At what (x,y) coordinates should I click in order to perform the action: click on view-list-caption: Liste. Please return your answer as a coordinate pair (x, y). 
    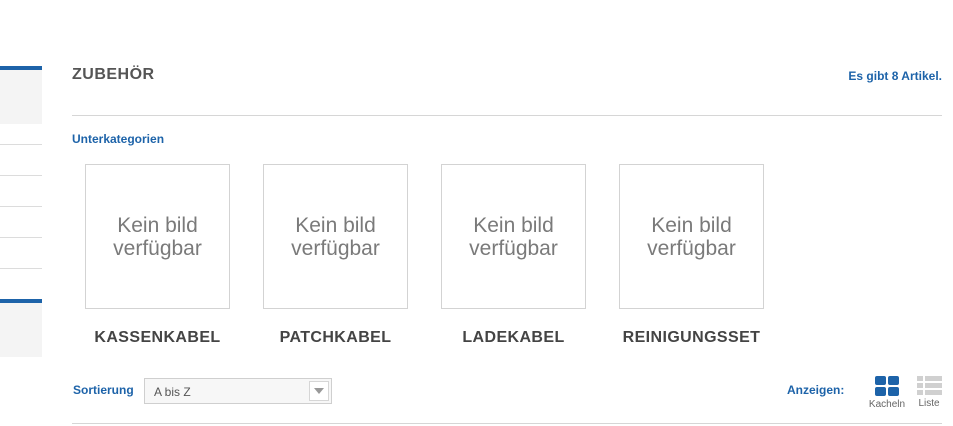
    Looking at the image, I should click on (929, 403).